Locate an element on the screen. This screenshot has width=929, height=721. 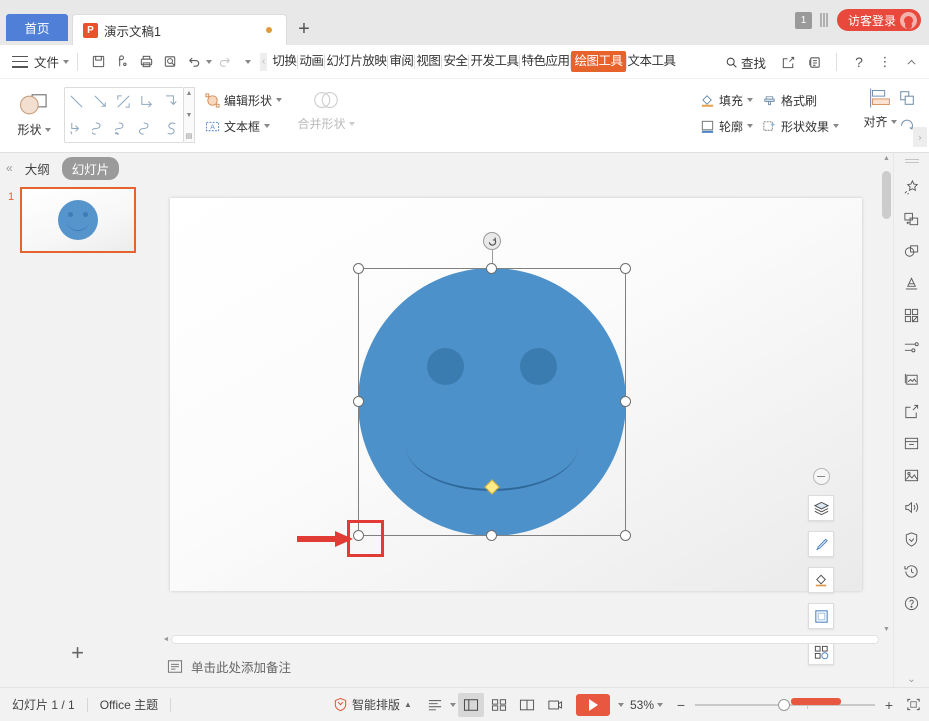
text-layout-icon is located at coordinates (435, 705).